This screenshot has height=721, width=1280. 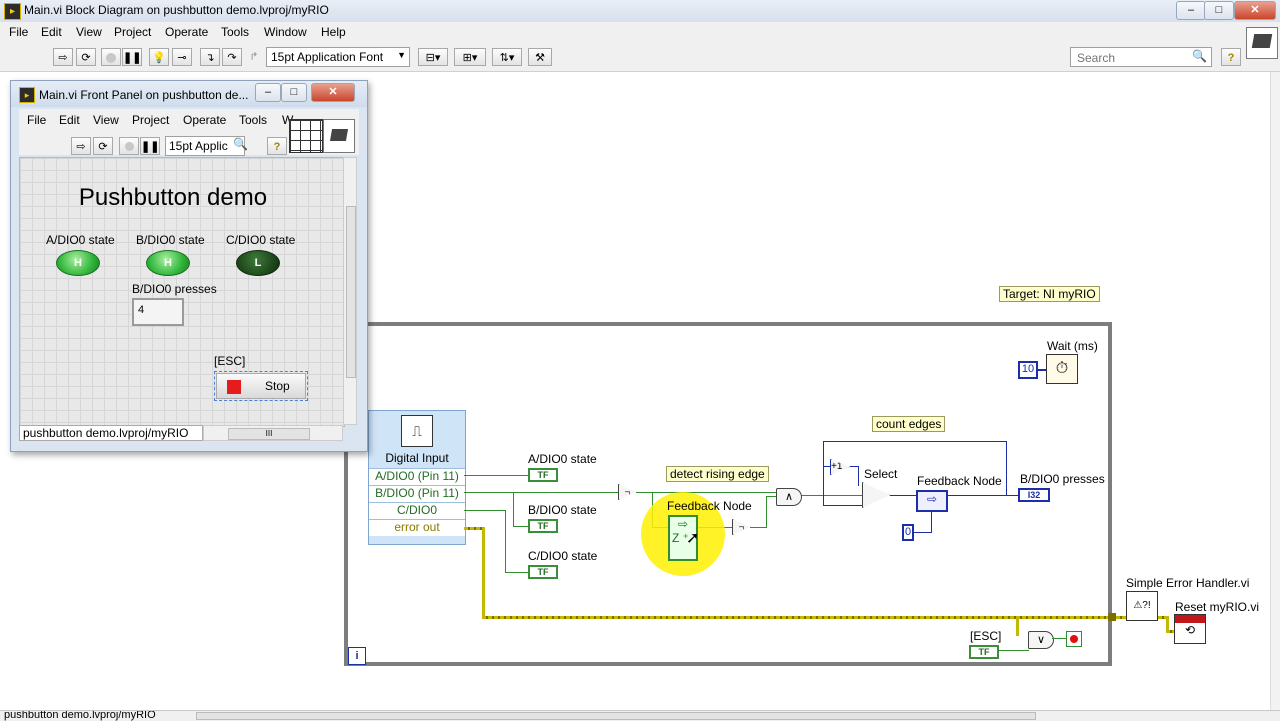 I want to click on indicator-terminal-a: TF, so click(x=543, y=475).